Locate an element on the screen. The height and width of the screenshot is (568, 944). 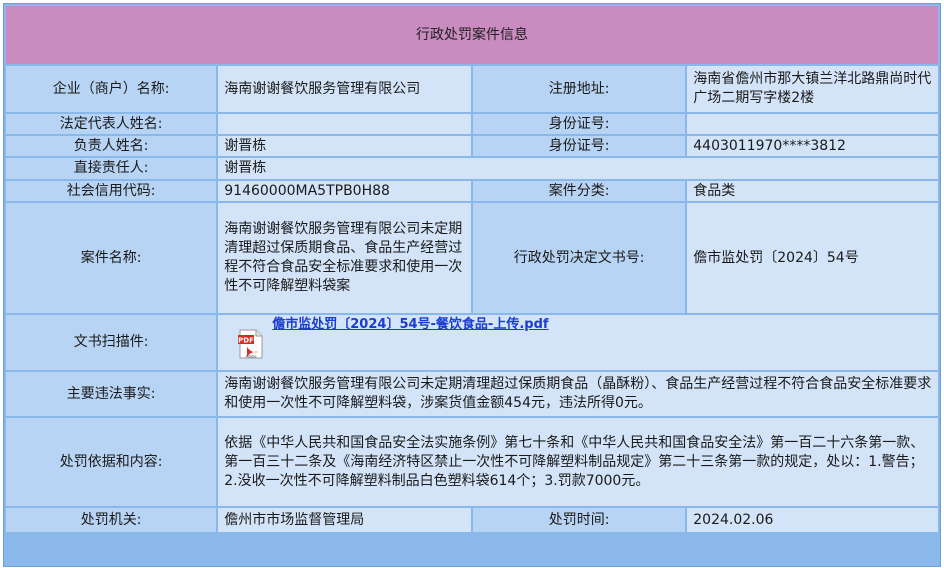
company-label: 企业（商户）名称: is located at coordinates (111, 89).